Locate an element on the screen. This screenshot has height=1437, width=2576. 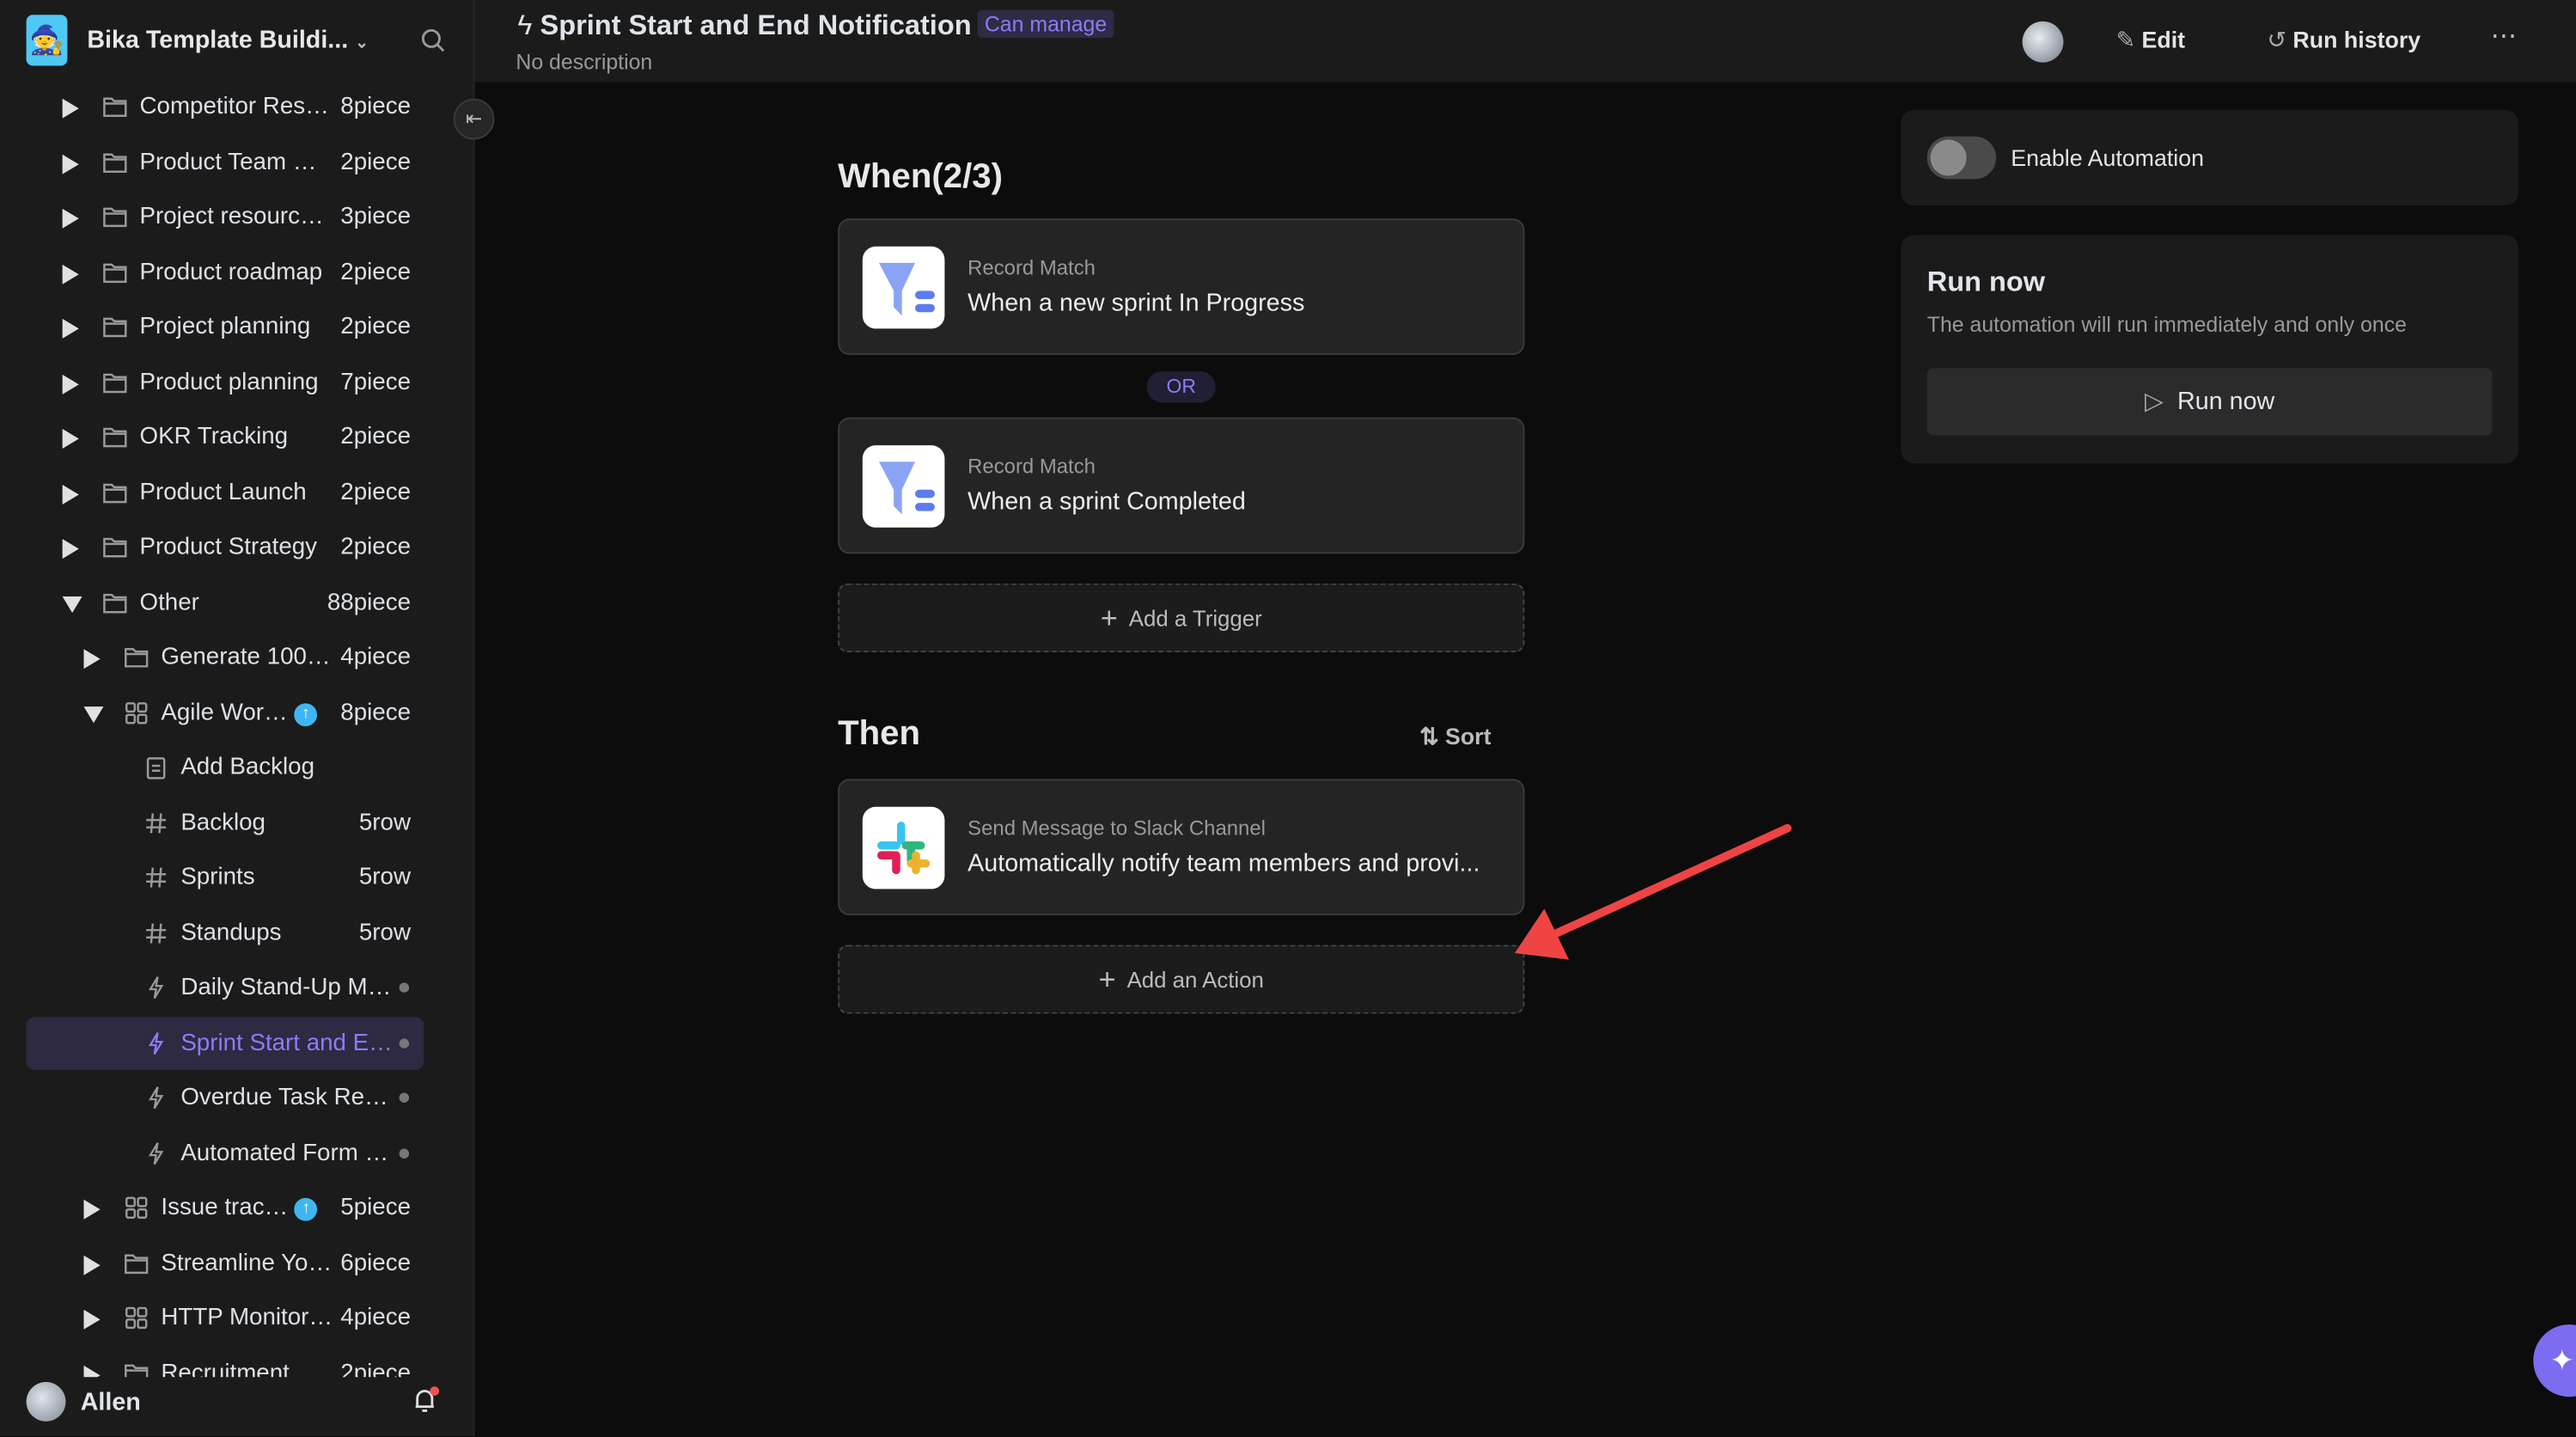
tree-item-count: 6piece is located at coordinates (375, 1263).